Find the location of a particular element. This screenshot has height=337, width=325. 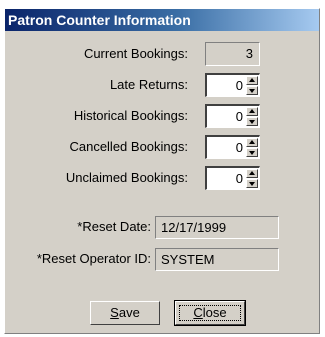

historical-bookings-value: 0 is located at coordinates (239, 116).